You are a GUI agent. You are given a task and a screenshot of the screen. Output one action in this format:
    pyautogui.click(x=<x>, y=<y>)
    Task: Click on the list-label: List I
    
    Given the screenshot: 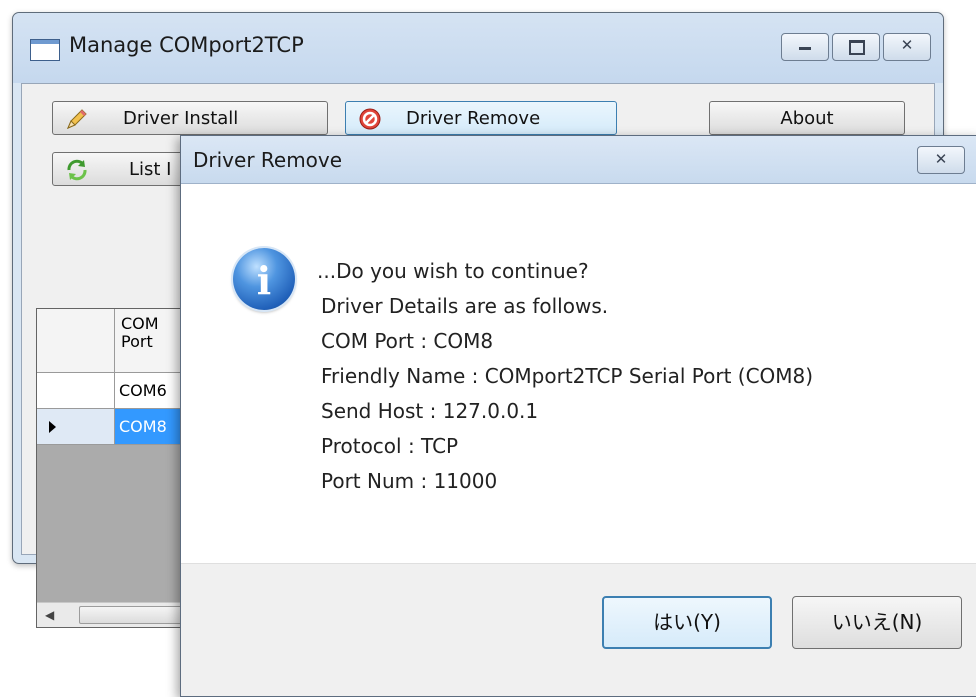 What is the action you would take?
    pyautogui.click(x=150, y=169)
    